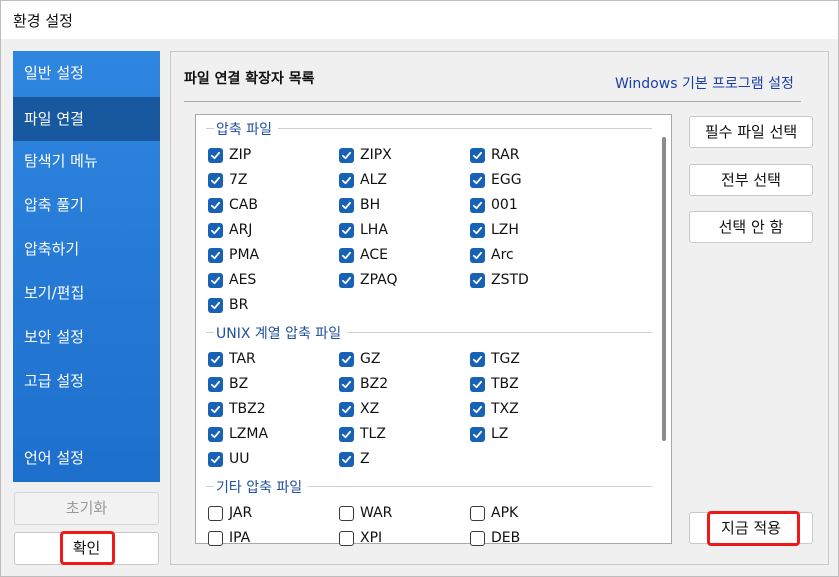  I want to click on checkbox-label: JAR, so click(241, 513).